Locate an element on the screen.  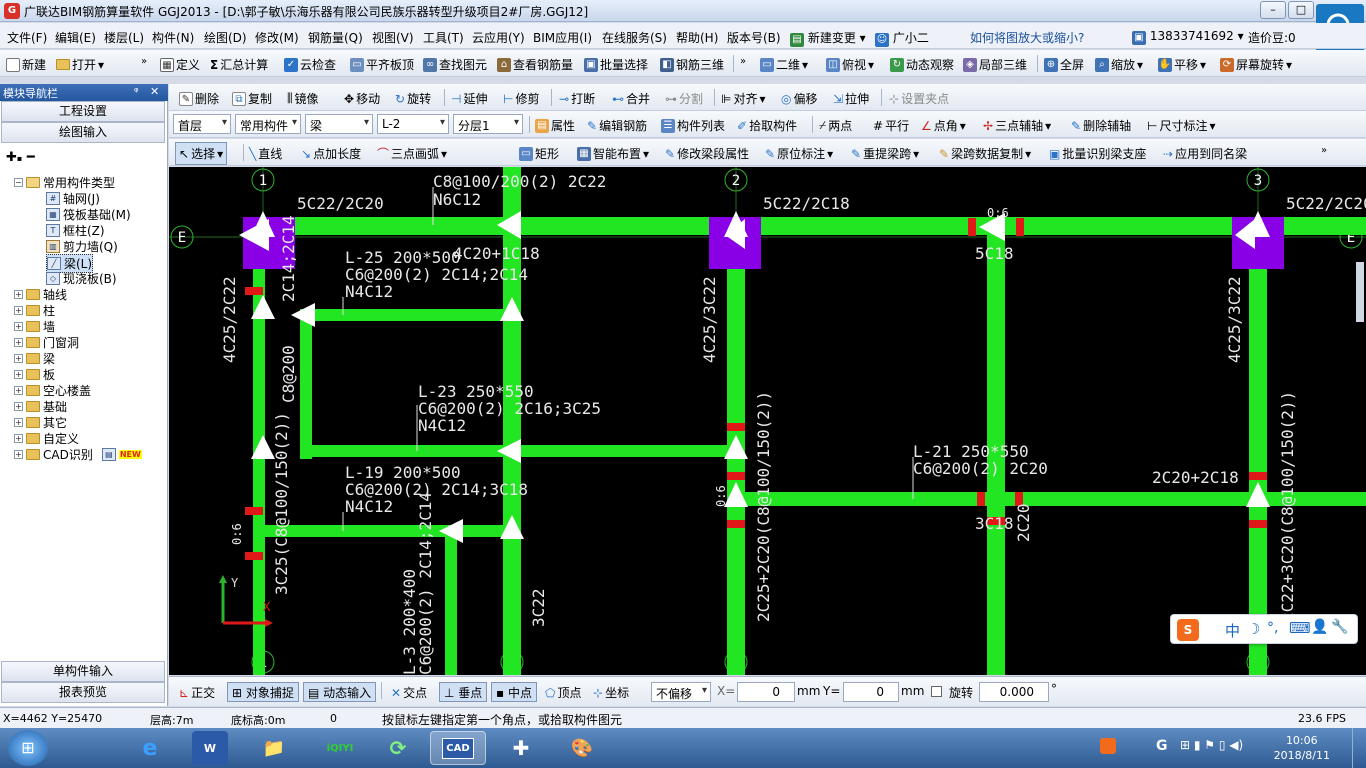
tree-group-openings: + 门窗洞 is located at coordinates (46, 342).